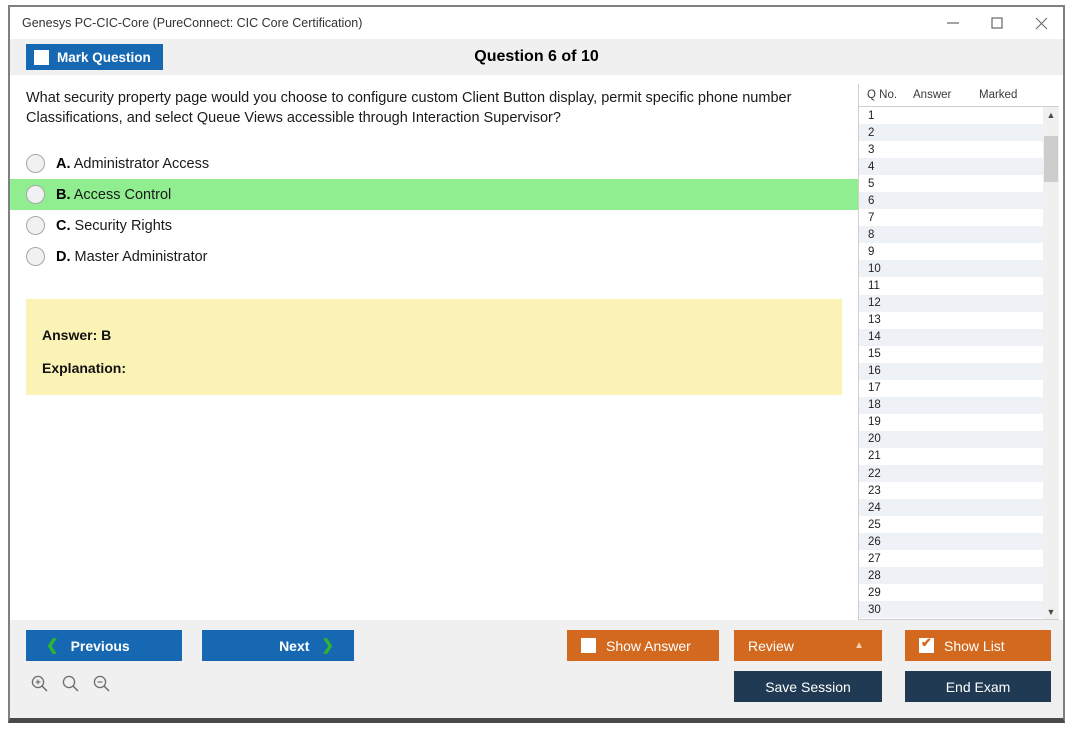  What do you see at coordinates (1051, 611) in the screenshot?
I see `chevron-down-icon: ▼` at bounding box center [1051, 611].